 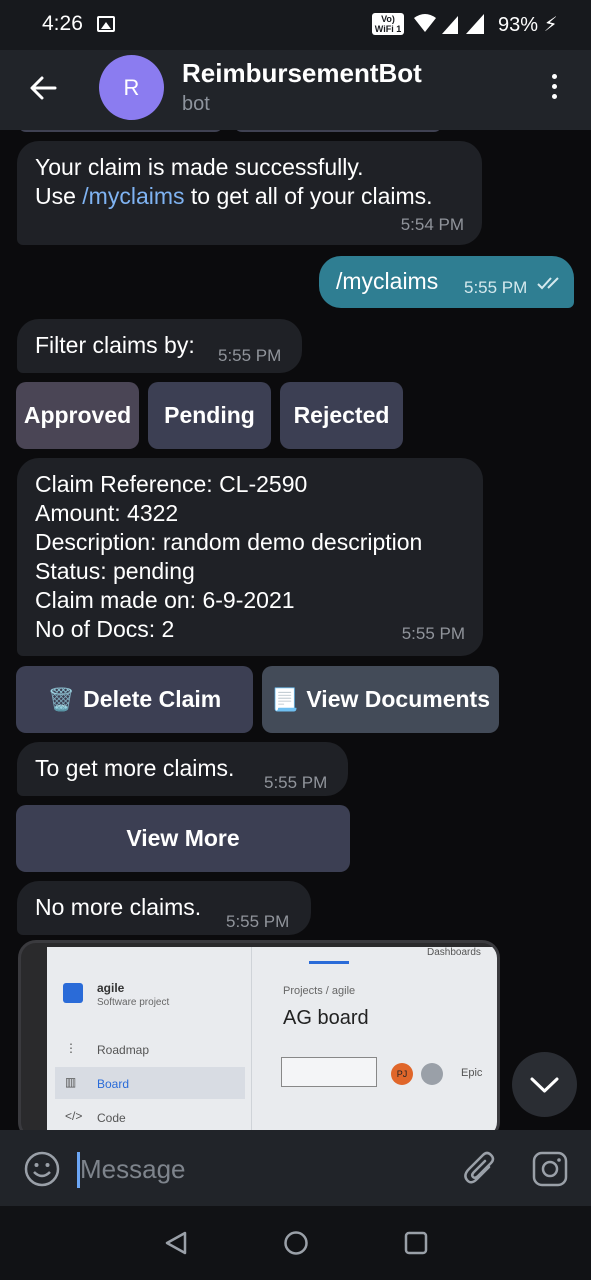 I want to click on photo-tab-indicator, so click(x=329, y=962).